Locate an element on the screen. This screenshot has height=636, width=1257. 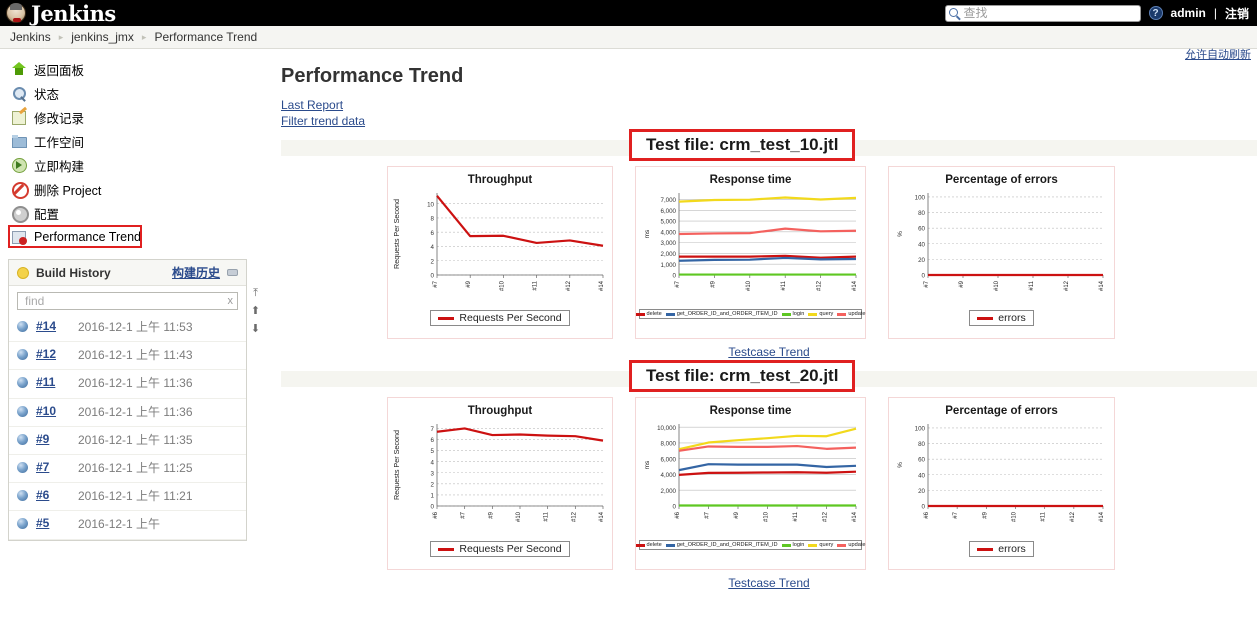
collapse-icon is located at coordinates (232, 272).